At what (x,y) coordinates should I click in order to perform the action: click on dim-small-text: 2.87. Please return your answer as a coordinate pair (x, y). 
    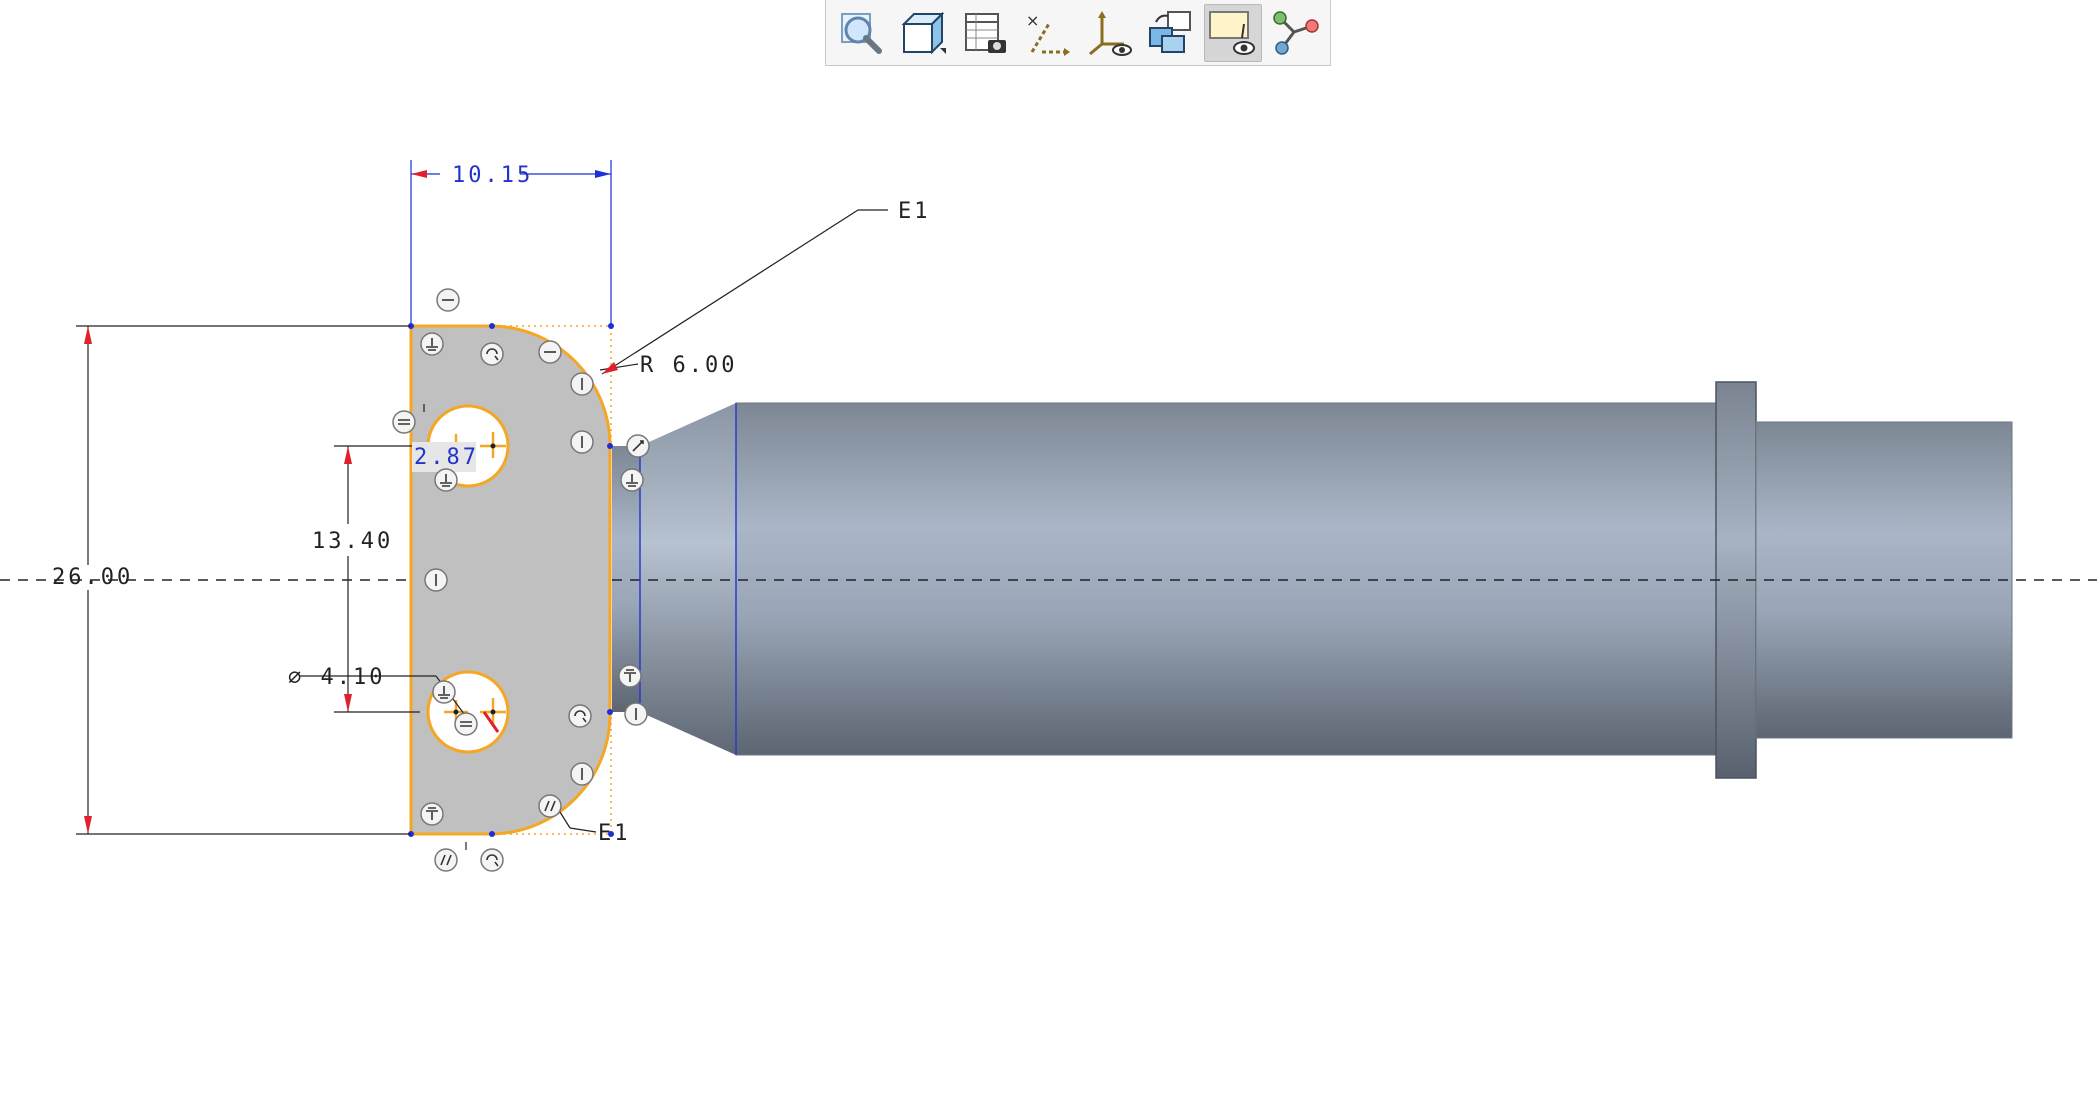
    Looking at the image, I should click on (446, 457).